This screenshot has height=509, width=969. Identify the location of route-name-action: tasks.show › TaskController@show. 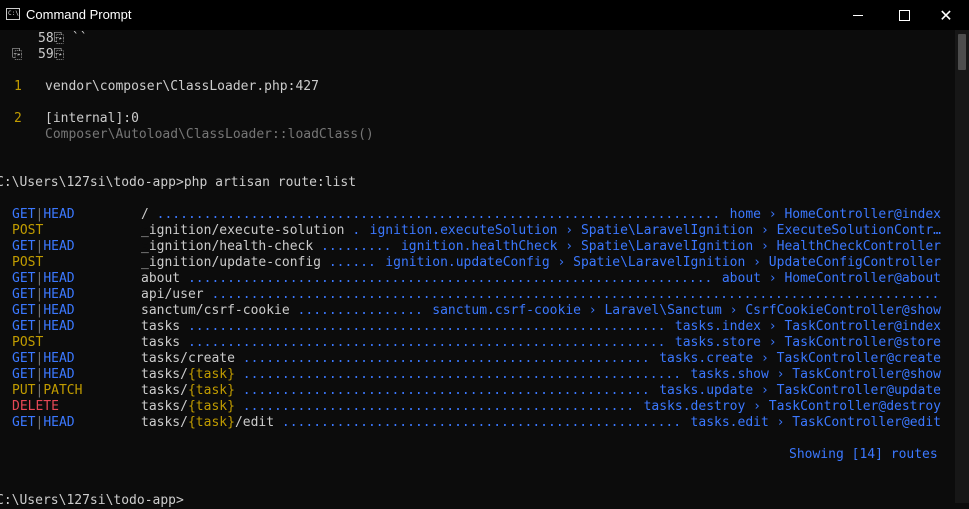
(811, 375).